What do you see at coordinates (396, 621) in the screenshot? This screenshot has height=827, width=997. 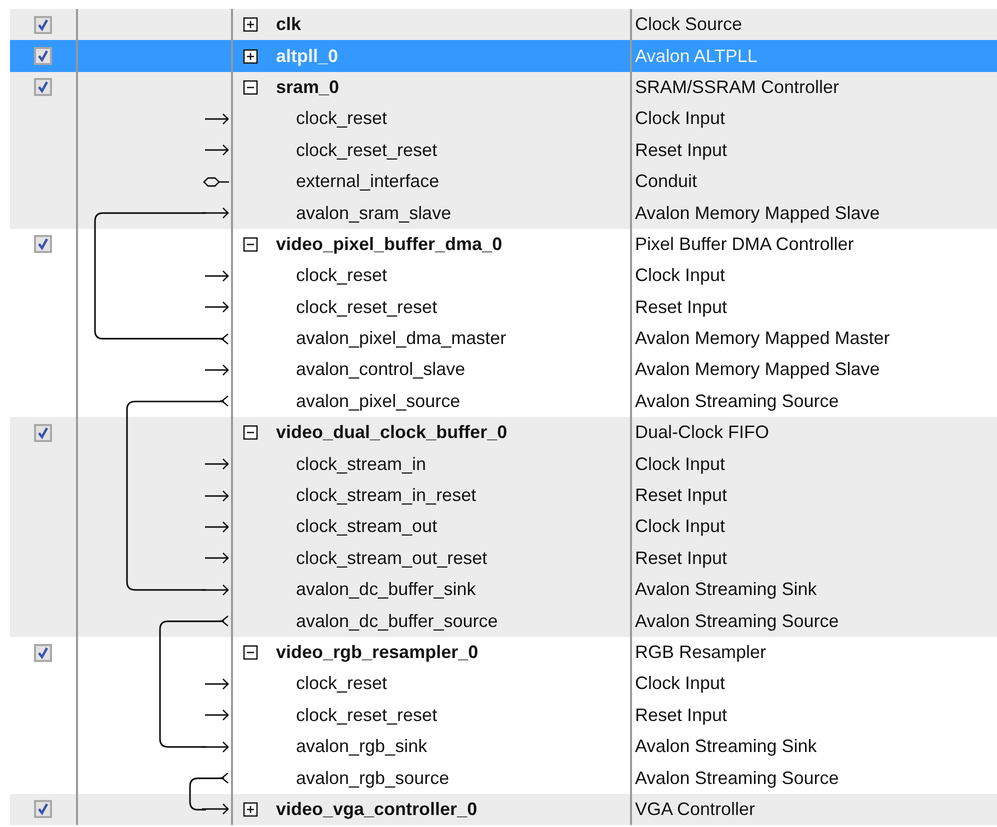 I see `port-name: avalon_dc_buffer_source` at bounding box center [396, 621].